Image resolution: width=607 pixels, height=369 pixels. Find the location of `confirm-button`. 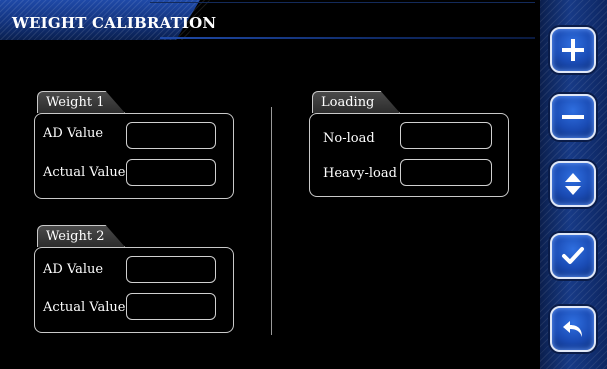

confirm-button is located at coordinates (573, 256).